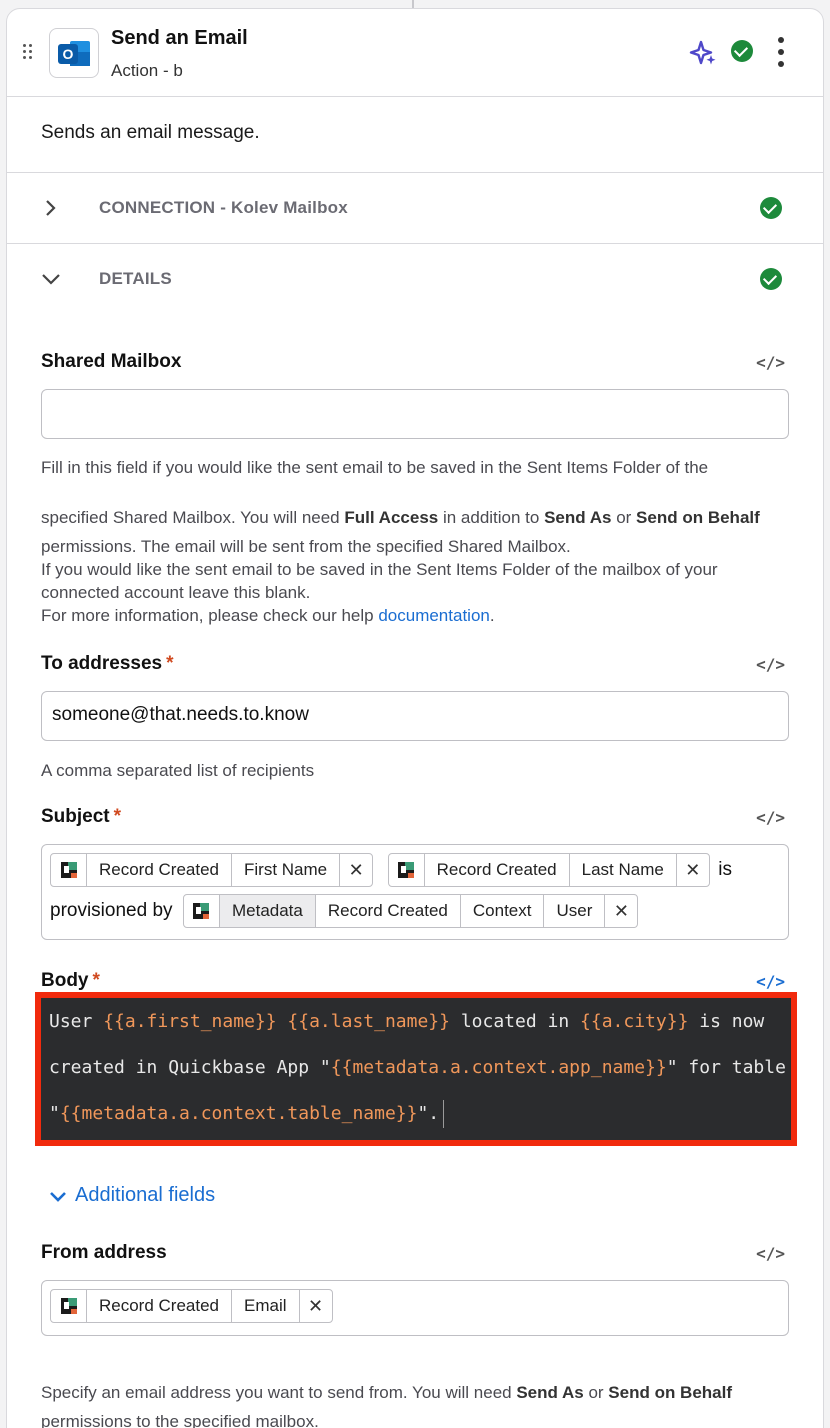  What do you see at coordinates (179, 38) in the screenshot?
I see `action-title: Send an Email` at bounding box center [179, 38].